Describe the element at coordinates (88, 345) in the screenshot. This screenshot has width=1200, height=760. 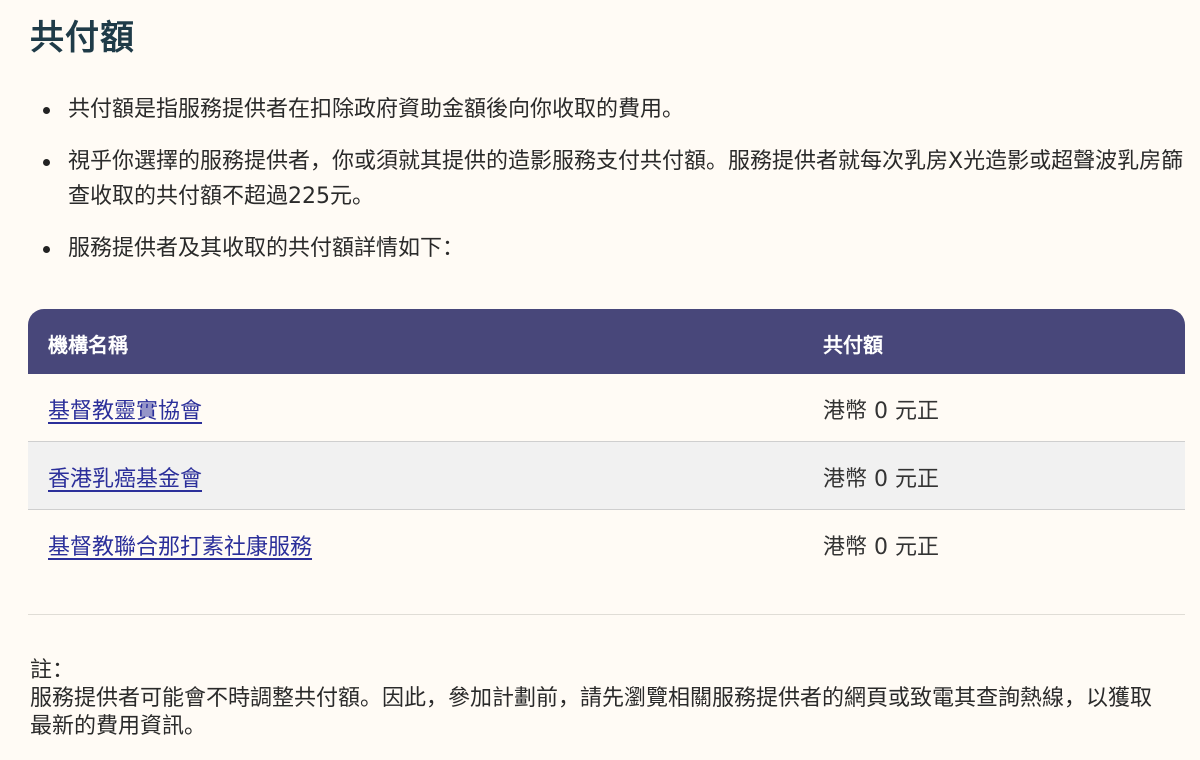
I see `column-header-provider: 機構名稱` at that location.